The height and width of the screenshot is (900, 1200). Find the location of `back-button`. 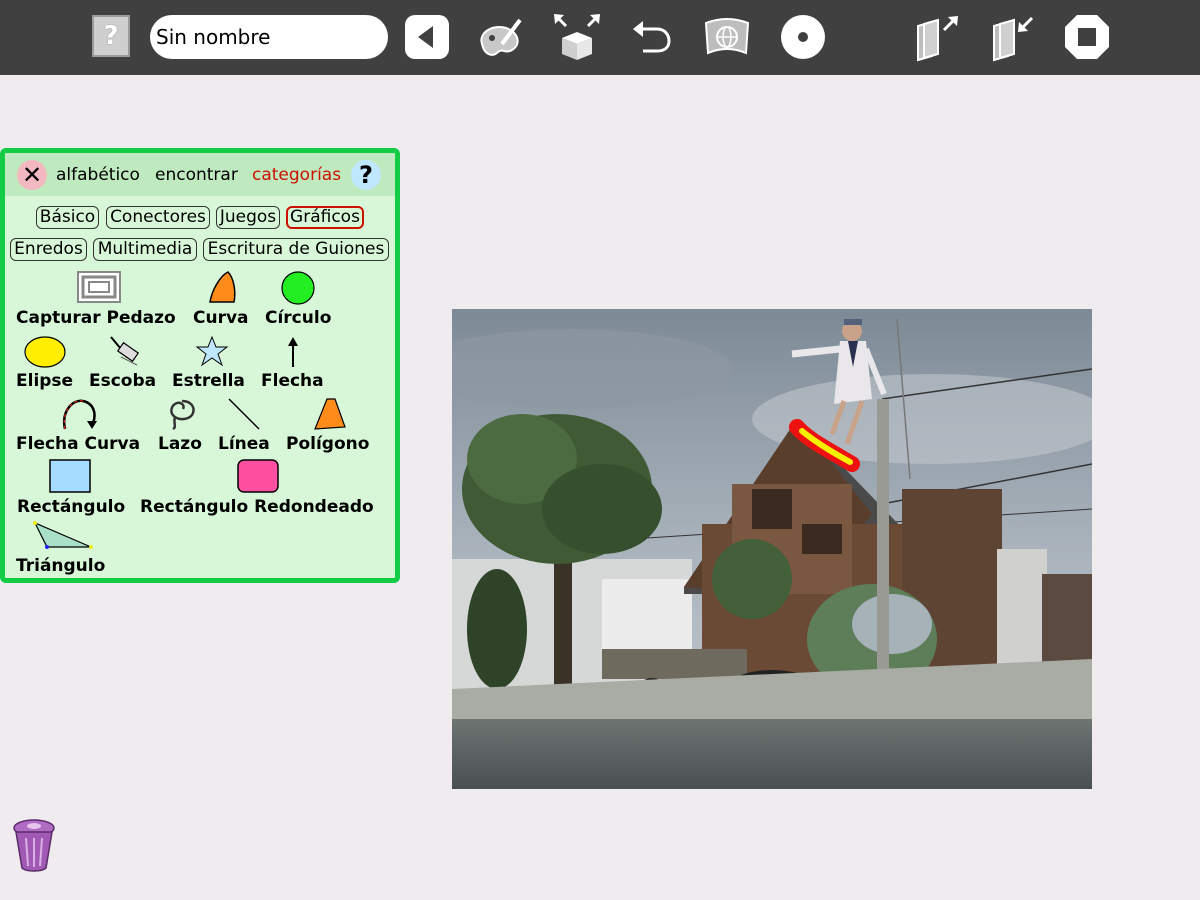

back-button is located at coordinates (427, 37).